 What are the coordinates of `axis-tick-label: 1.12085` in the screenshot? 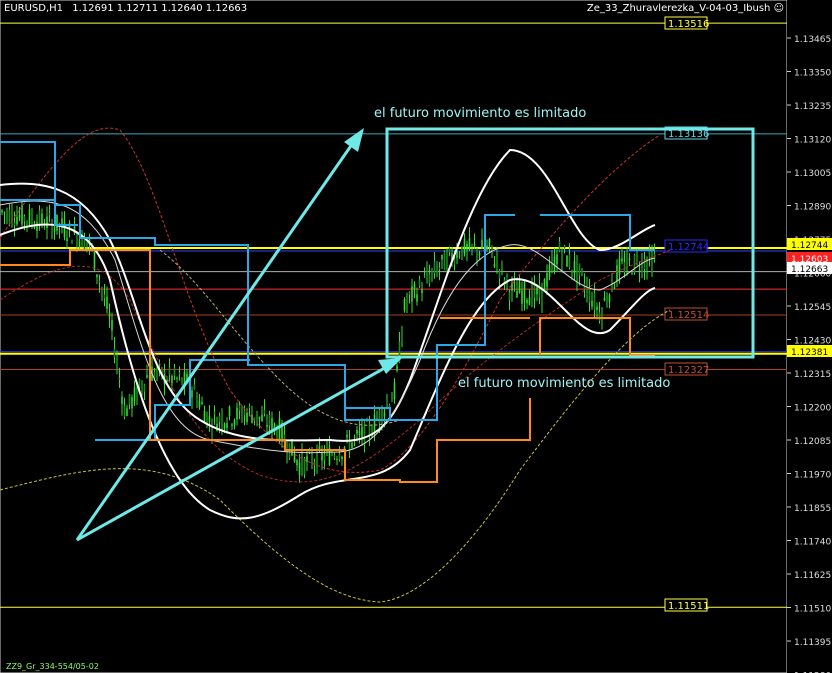 It's located at (812, 442).